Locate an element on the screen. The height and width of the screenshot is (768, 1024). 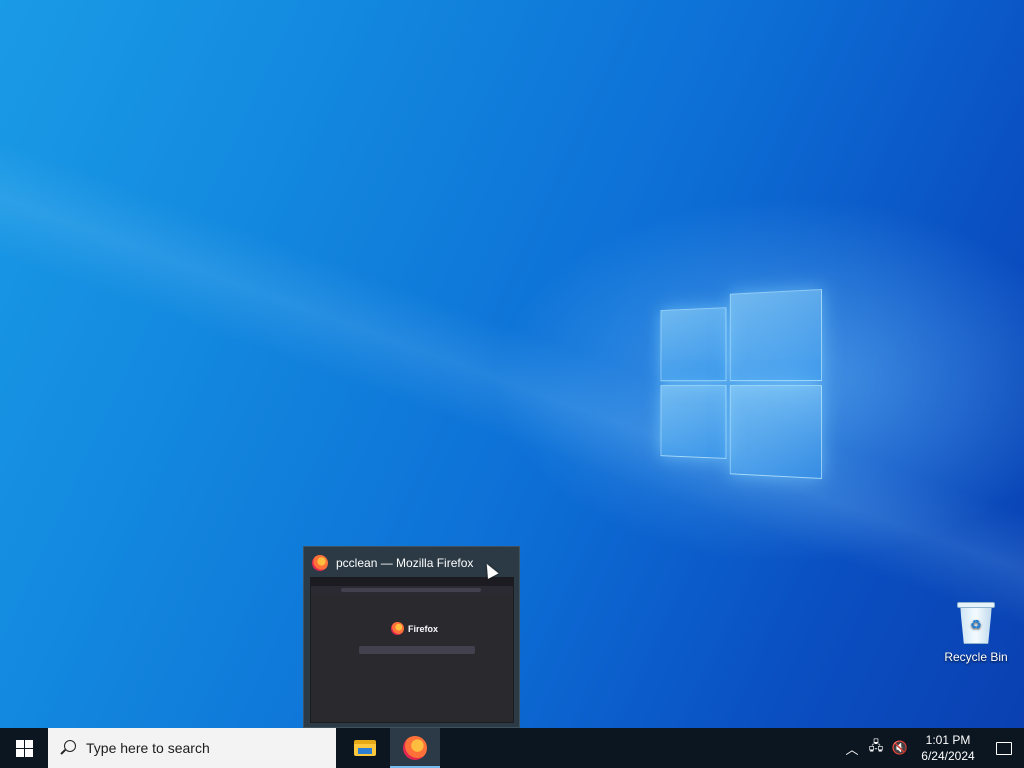
windows-icon is located at coordinates (24, 748).